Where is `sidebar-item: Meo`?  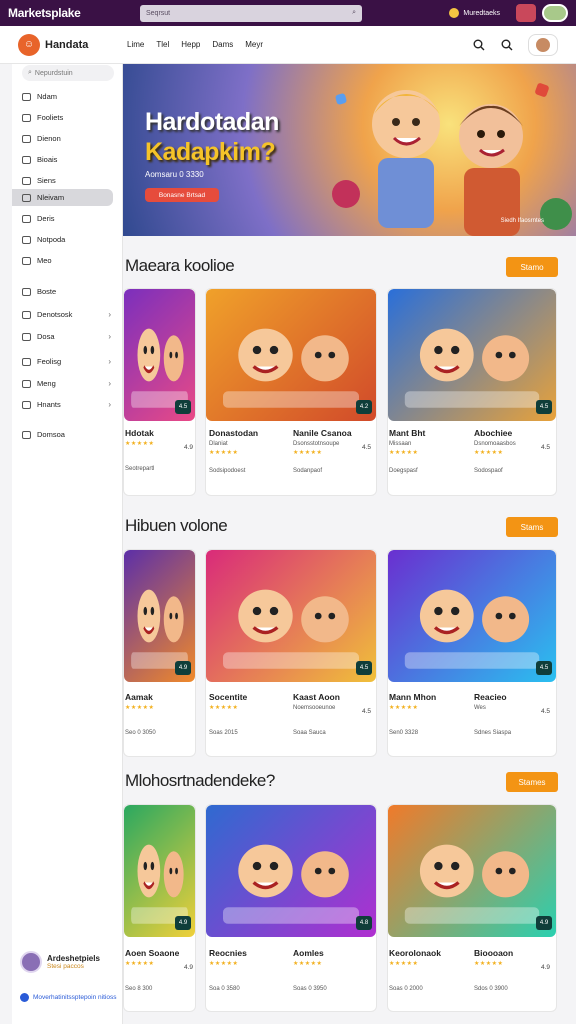
sidebar-item: Meo is located at coordinates (62, 260).